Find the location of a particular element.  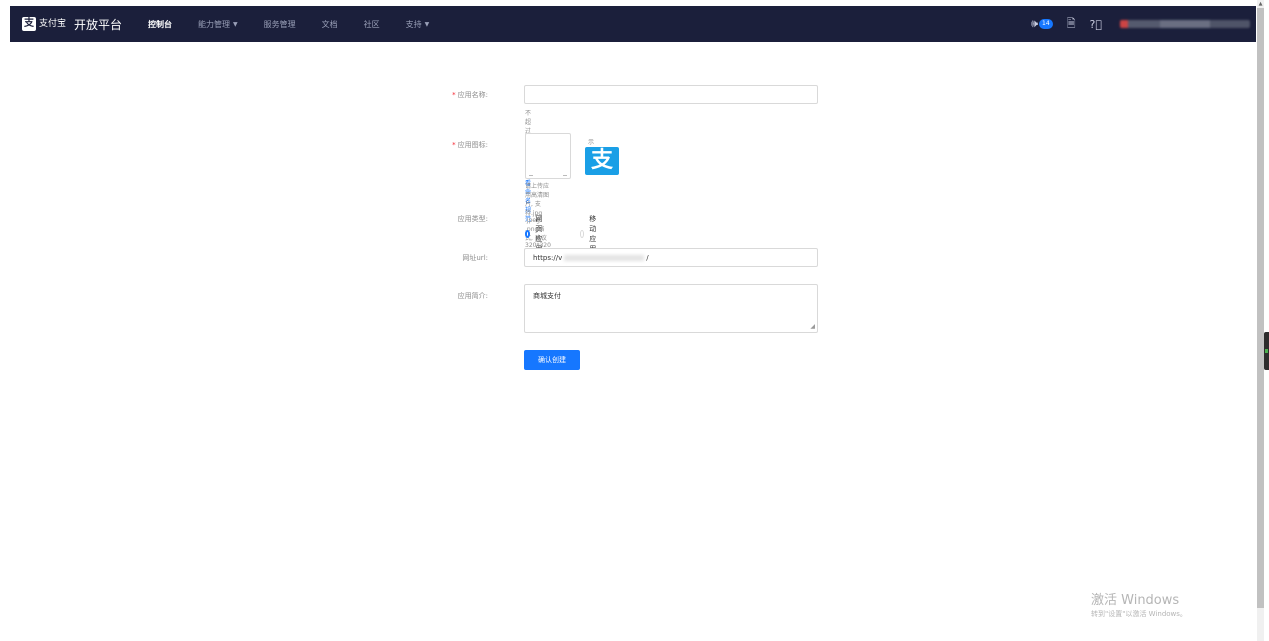

nav-service-management: 服务管理 is located at coordinates (280, 24).